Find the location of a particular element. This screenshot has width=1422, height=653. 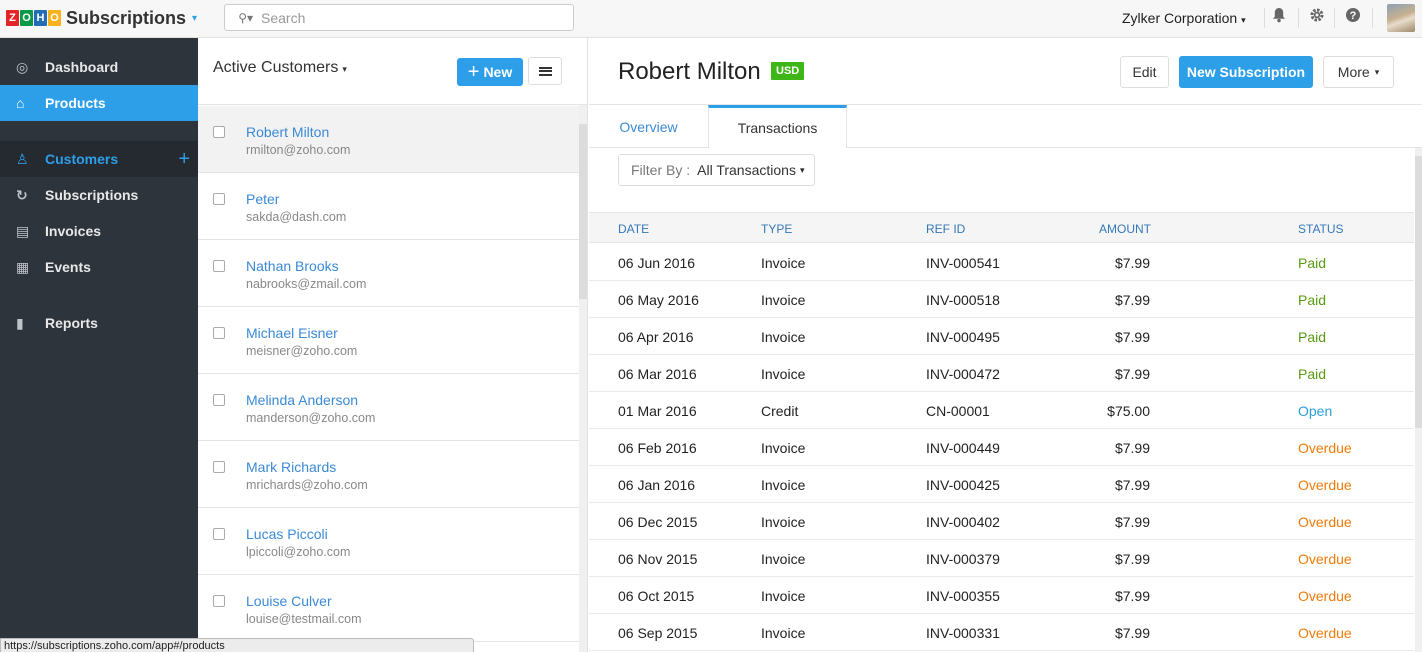

customer-list-item: Louise Culver louise@testmail.com is located at coordinates (388, 608).